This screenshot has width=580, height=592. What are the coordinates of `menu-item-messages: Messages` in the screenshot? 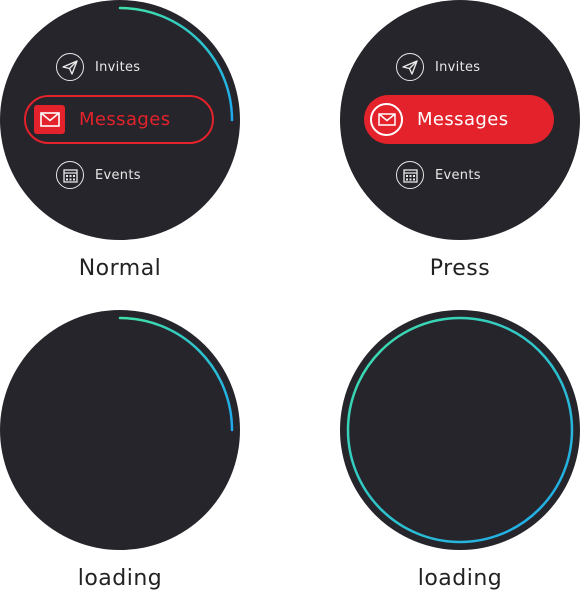 It's located at (459, 119).